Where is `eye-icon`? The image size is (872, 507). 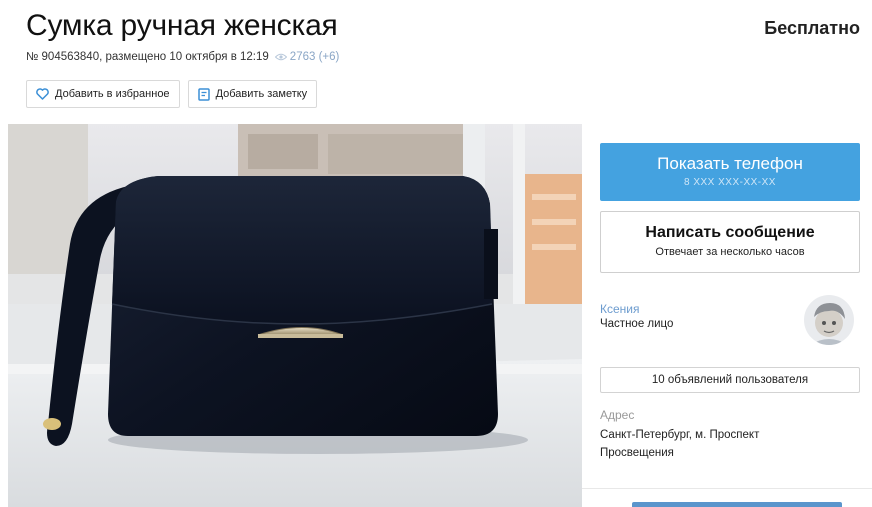 eye-icon is located at coordinates (280, 57).